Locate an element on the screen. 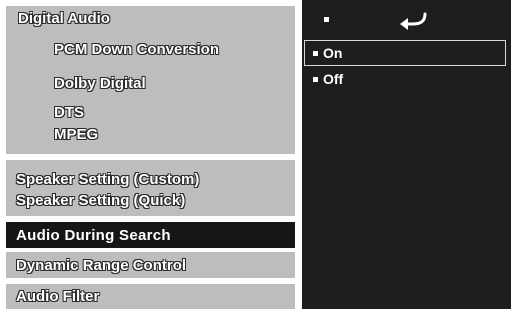 Image resolution: width=511 pixels, height=309 pixels. menu-item-dolby-digital: Dolby Digital is located at coordinates (100, 84).